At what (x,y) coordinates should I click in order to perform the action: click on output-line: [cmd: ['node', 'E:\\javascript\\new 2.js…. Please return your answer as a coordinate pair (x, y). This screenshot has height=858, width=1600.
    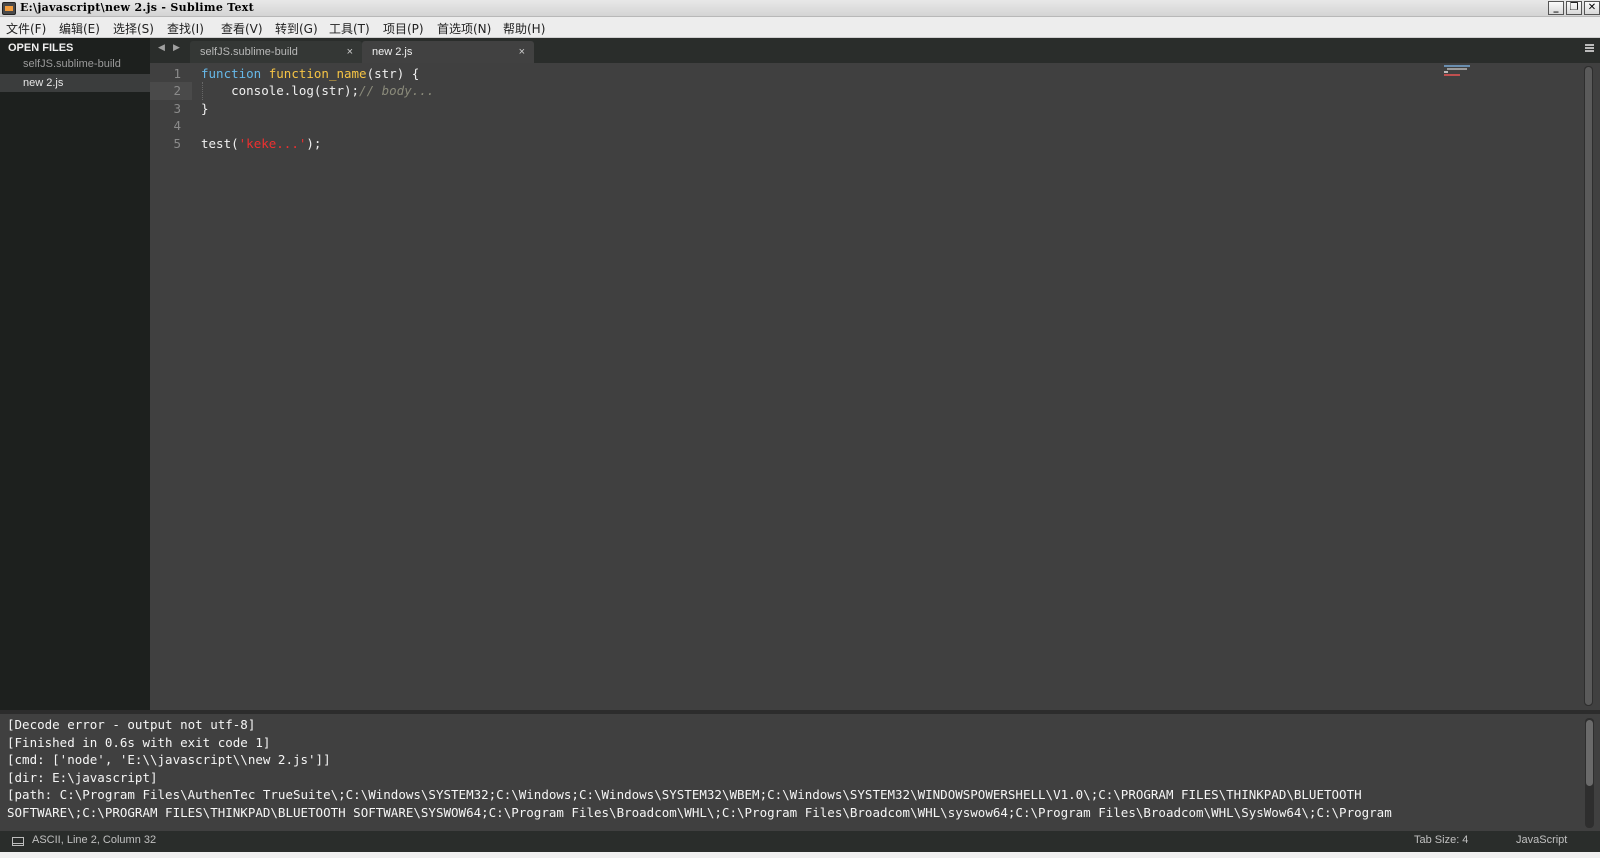
    Looking at the image, I should click on (169, 759).